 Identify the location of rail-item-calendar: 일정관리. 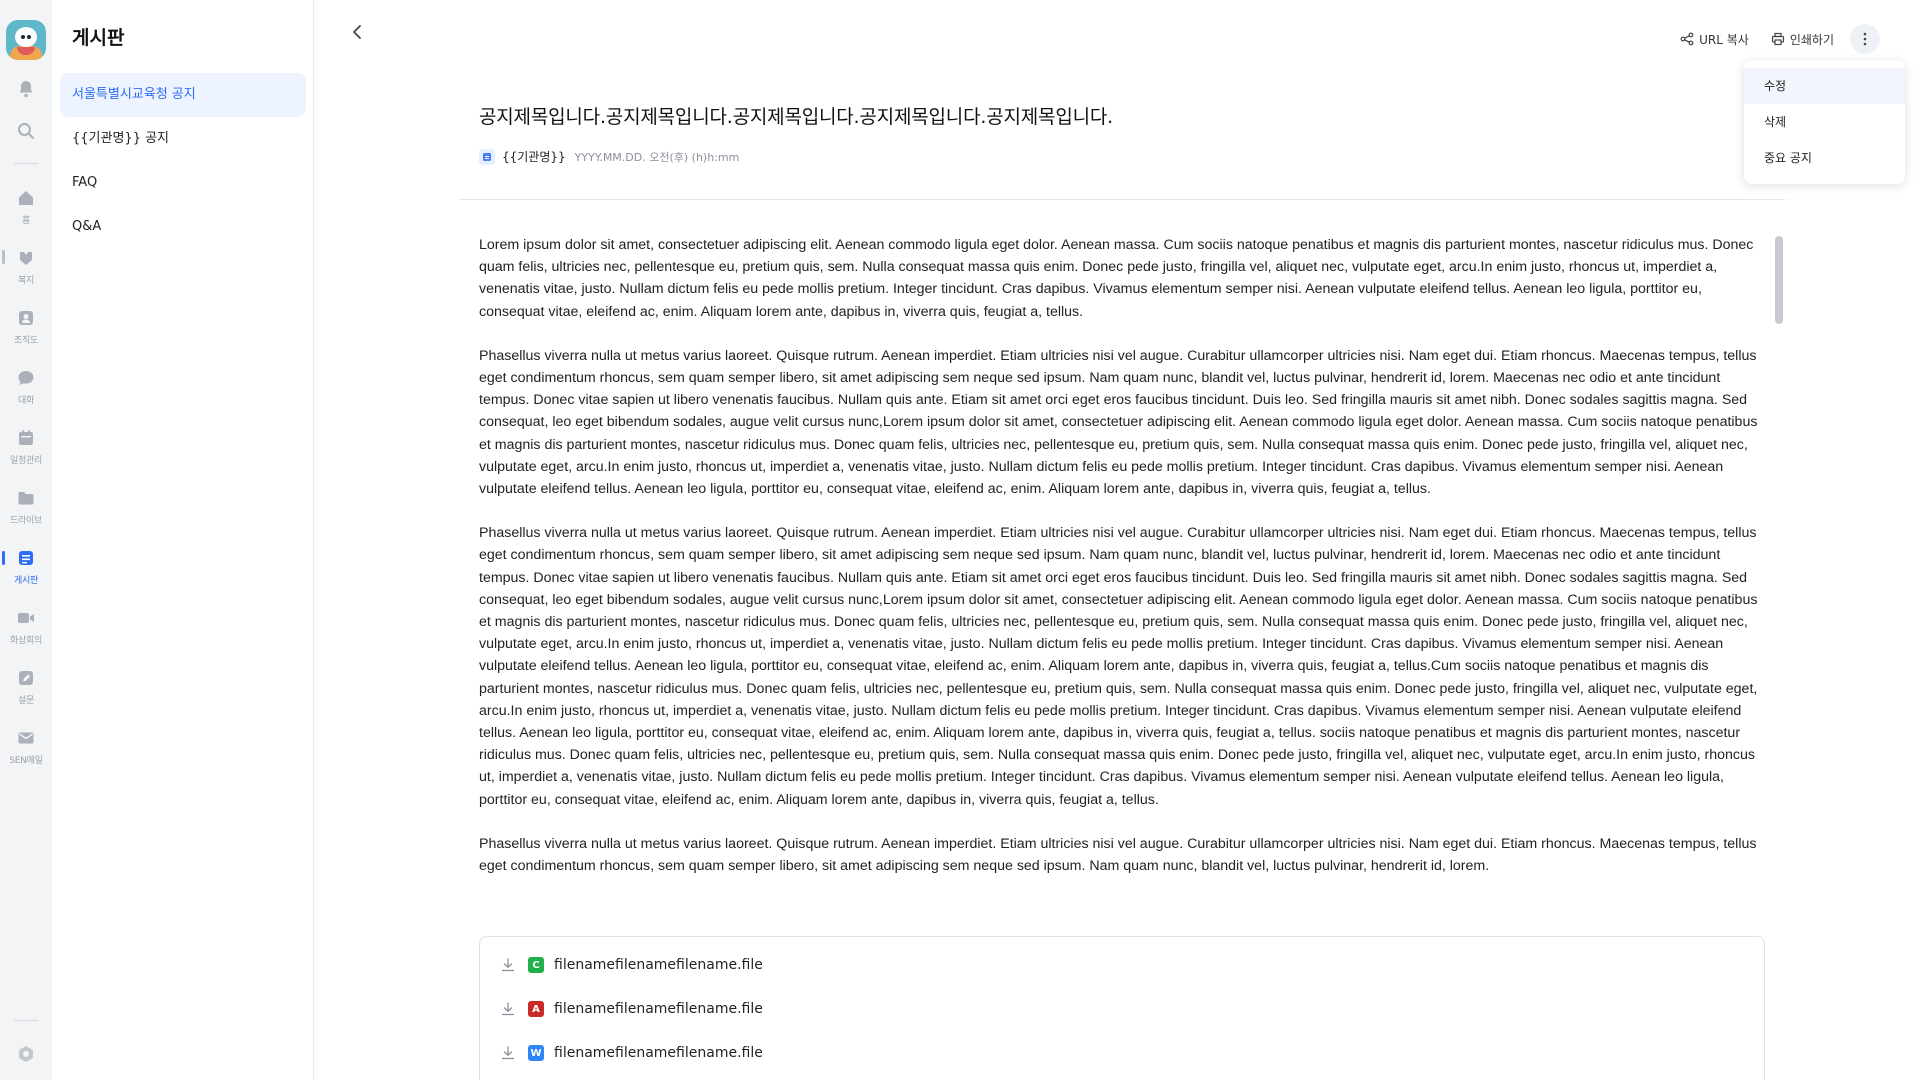
(26, 447).